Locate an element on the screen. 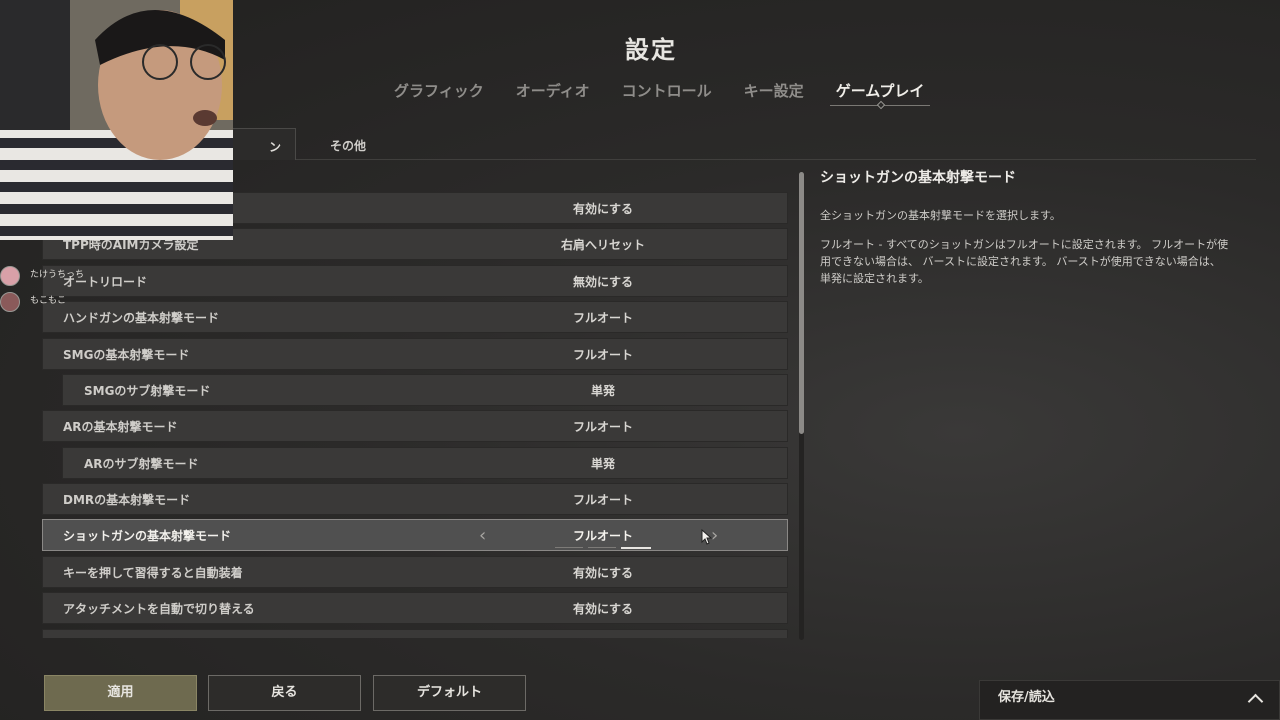 Image resolution: width=1280 pixels, height=720 pixels. settings-tabs: グラフィック オーディオ コントロール キー設定 ゲームプレイ is located at coordinates (659, 93).